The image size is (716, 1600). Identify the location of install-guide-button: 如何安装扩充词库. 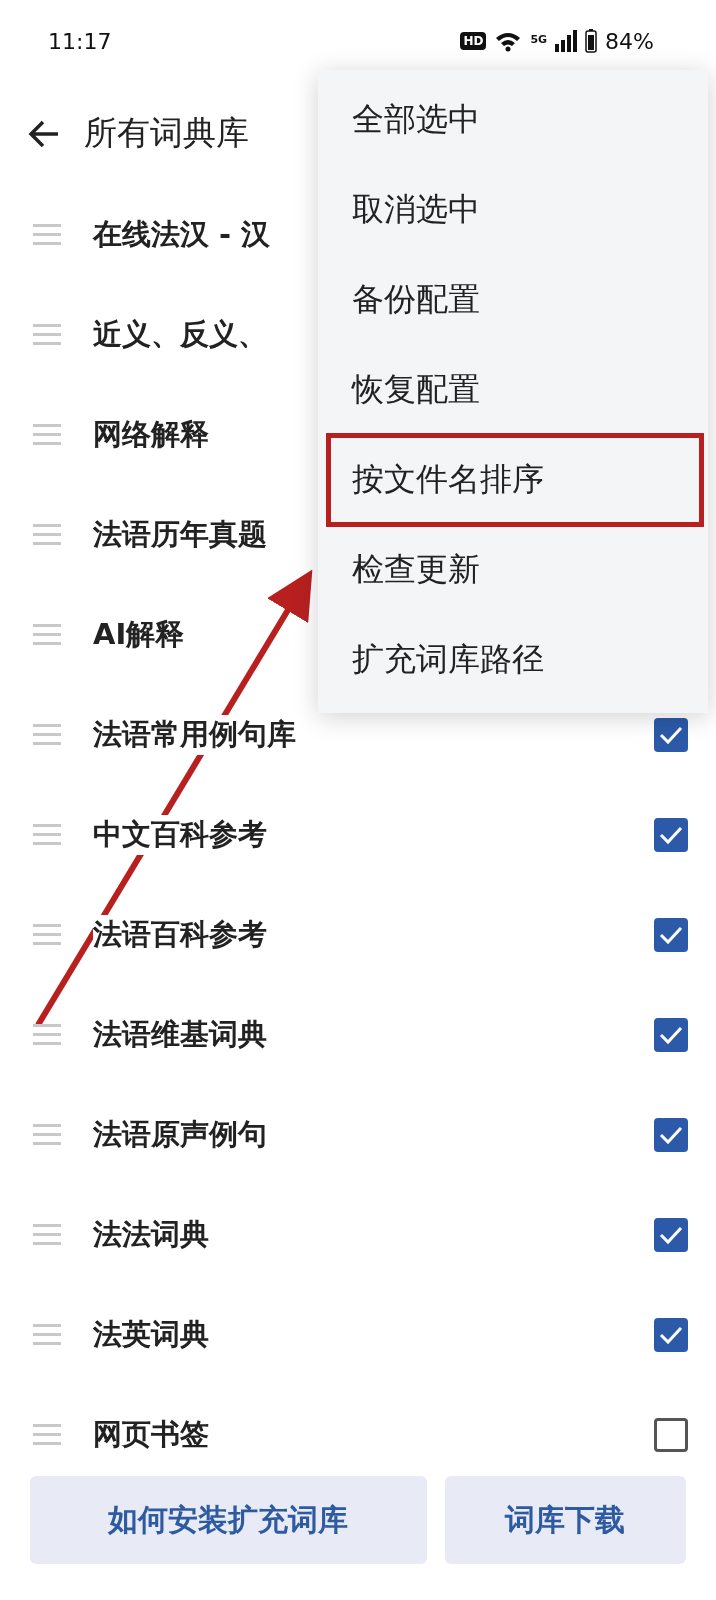
(228, 1520).